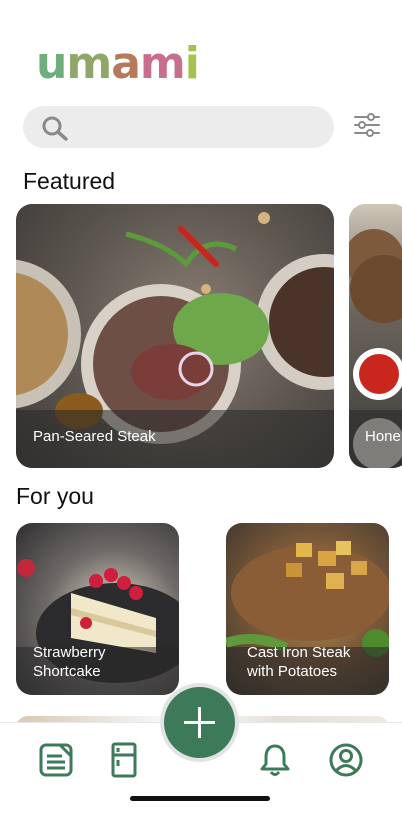  I want to click on logo-letter: a, so click(126, 63).